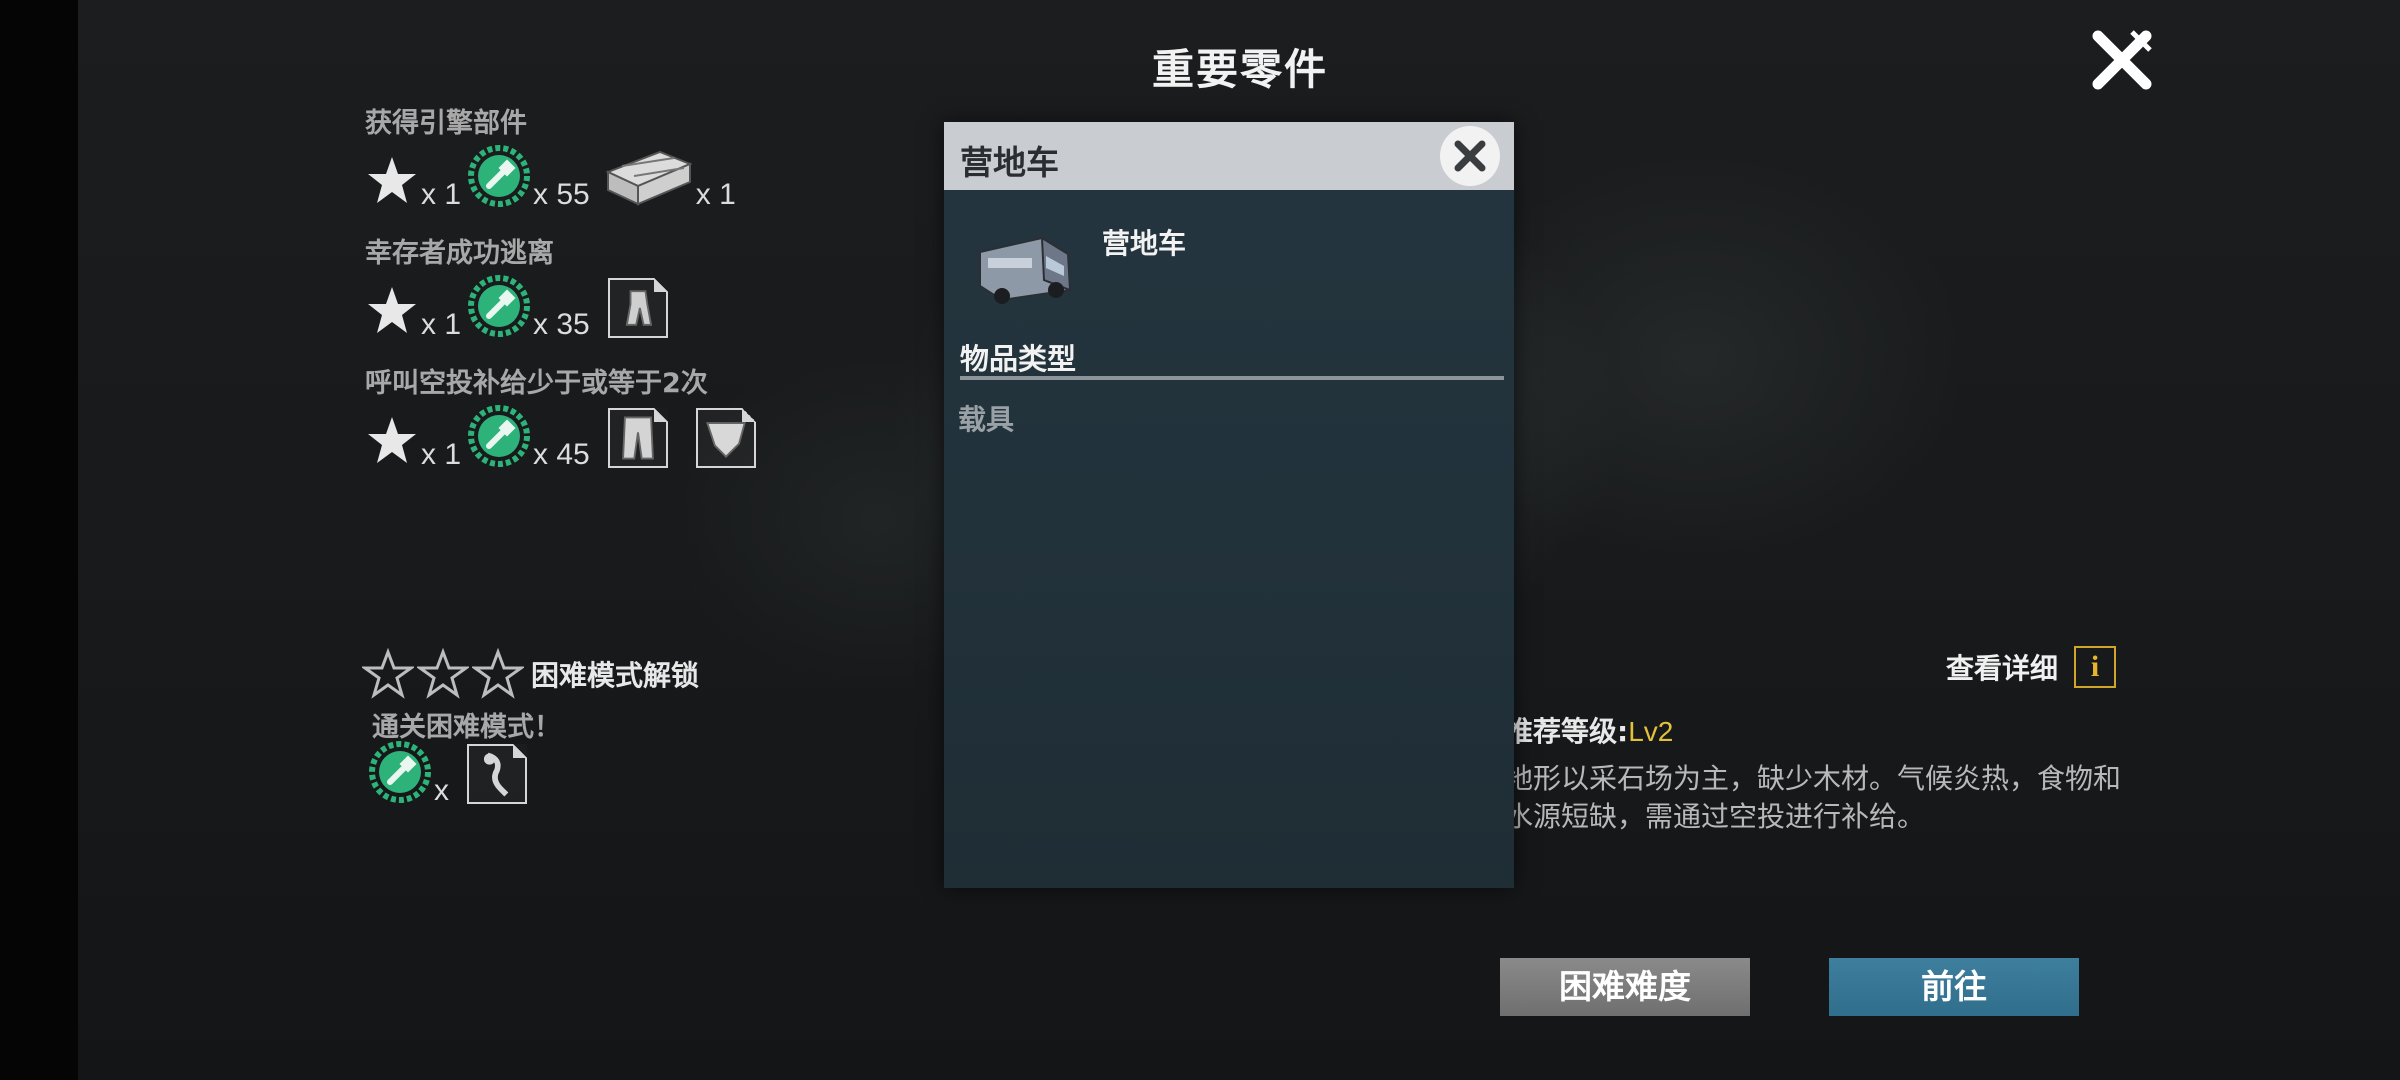 Image resolution: width=2400 pixels, height=1080 pixels. I want to click on parts-count: x 35, so click(561, 324).